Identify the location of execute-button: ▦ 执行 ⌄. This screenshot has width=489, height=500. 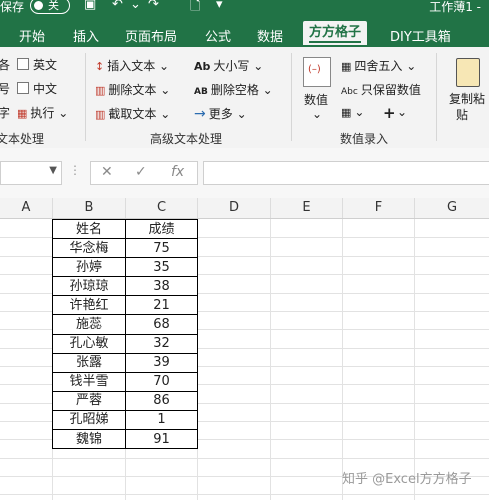
(42, 112).